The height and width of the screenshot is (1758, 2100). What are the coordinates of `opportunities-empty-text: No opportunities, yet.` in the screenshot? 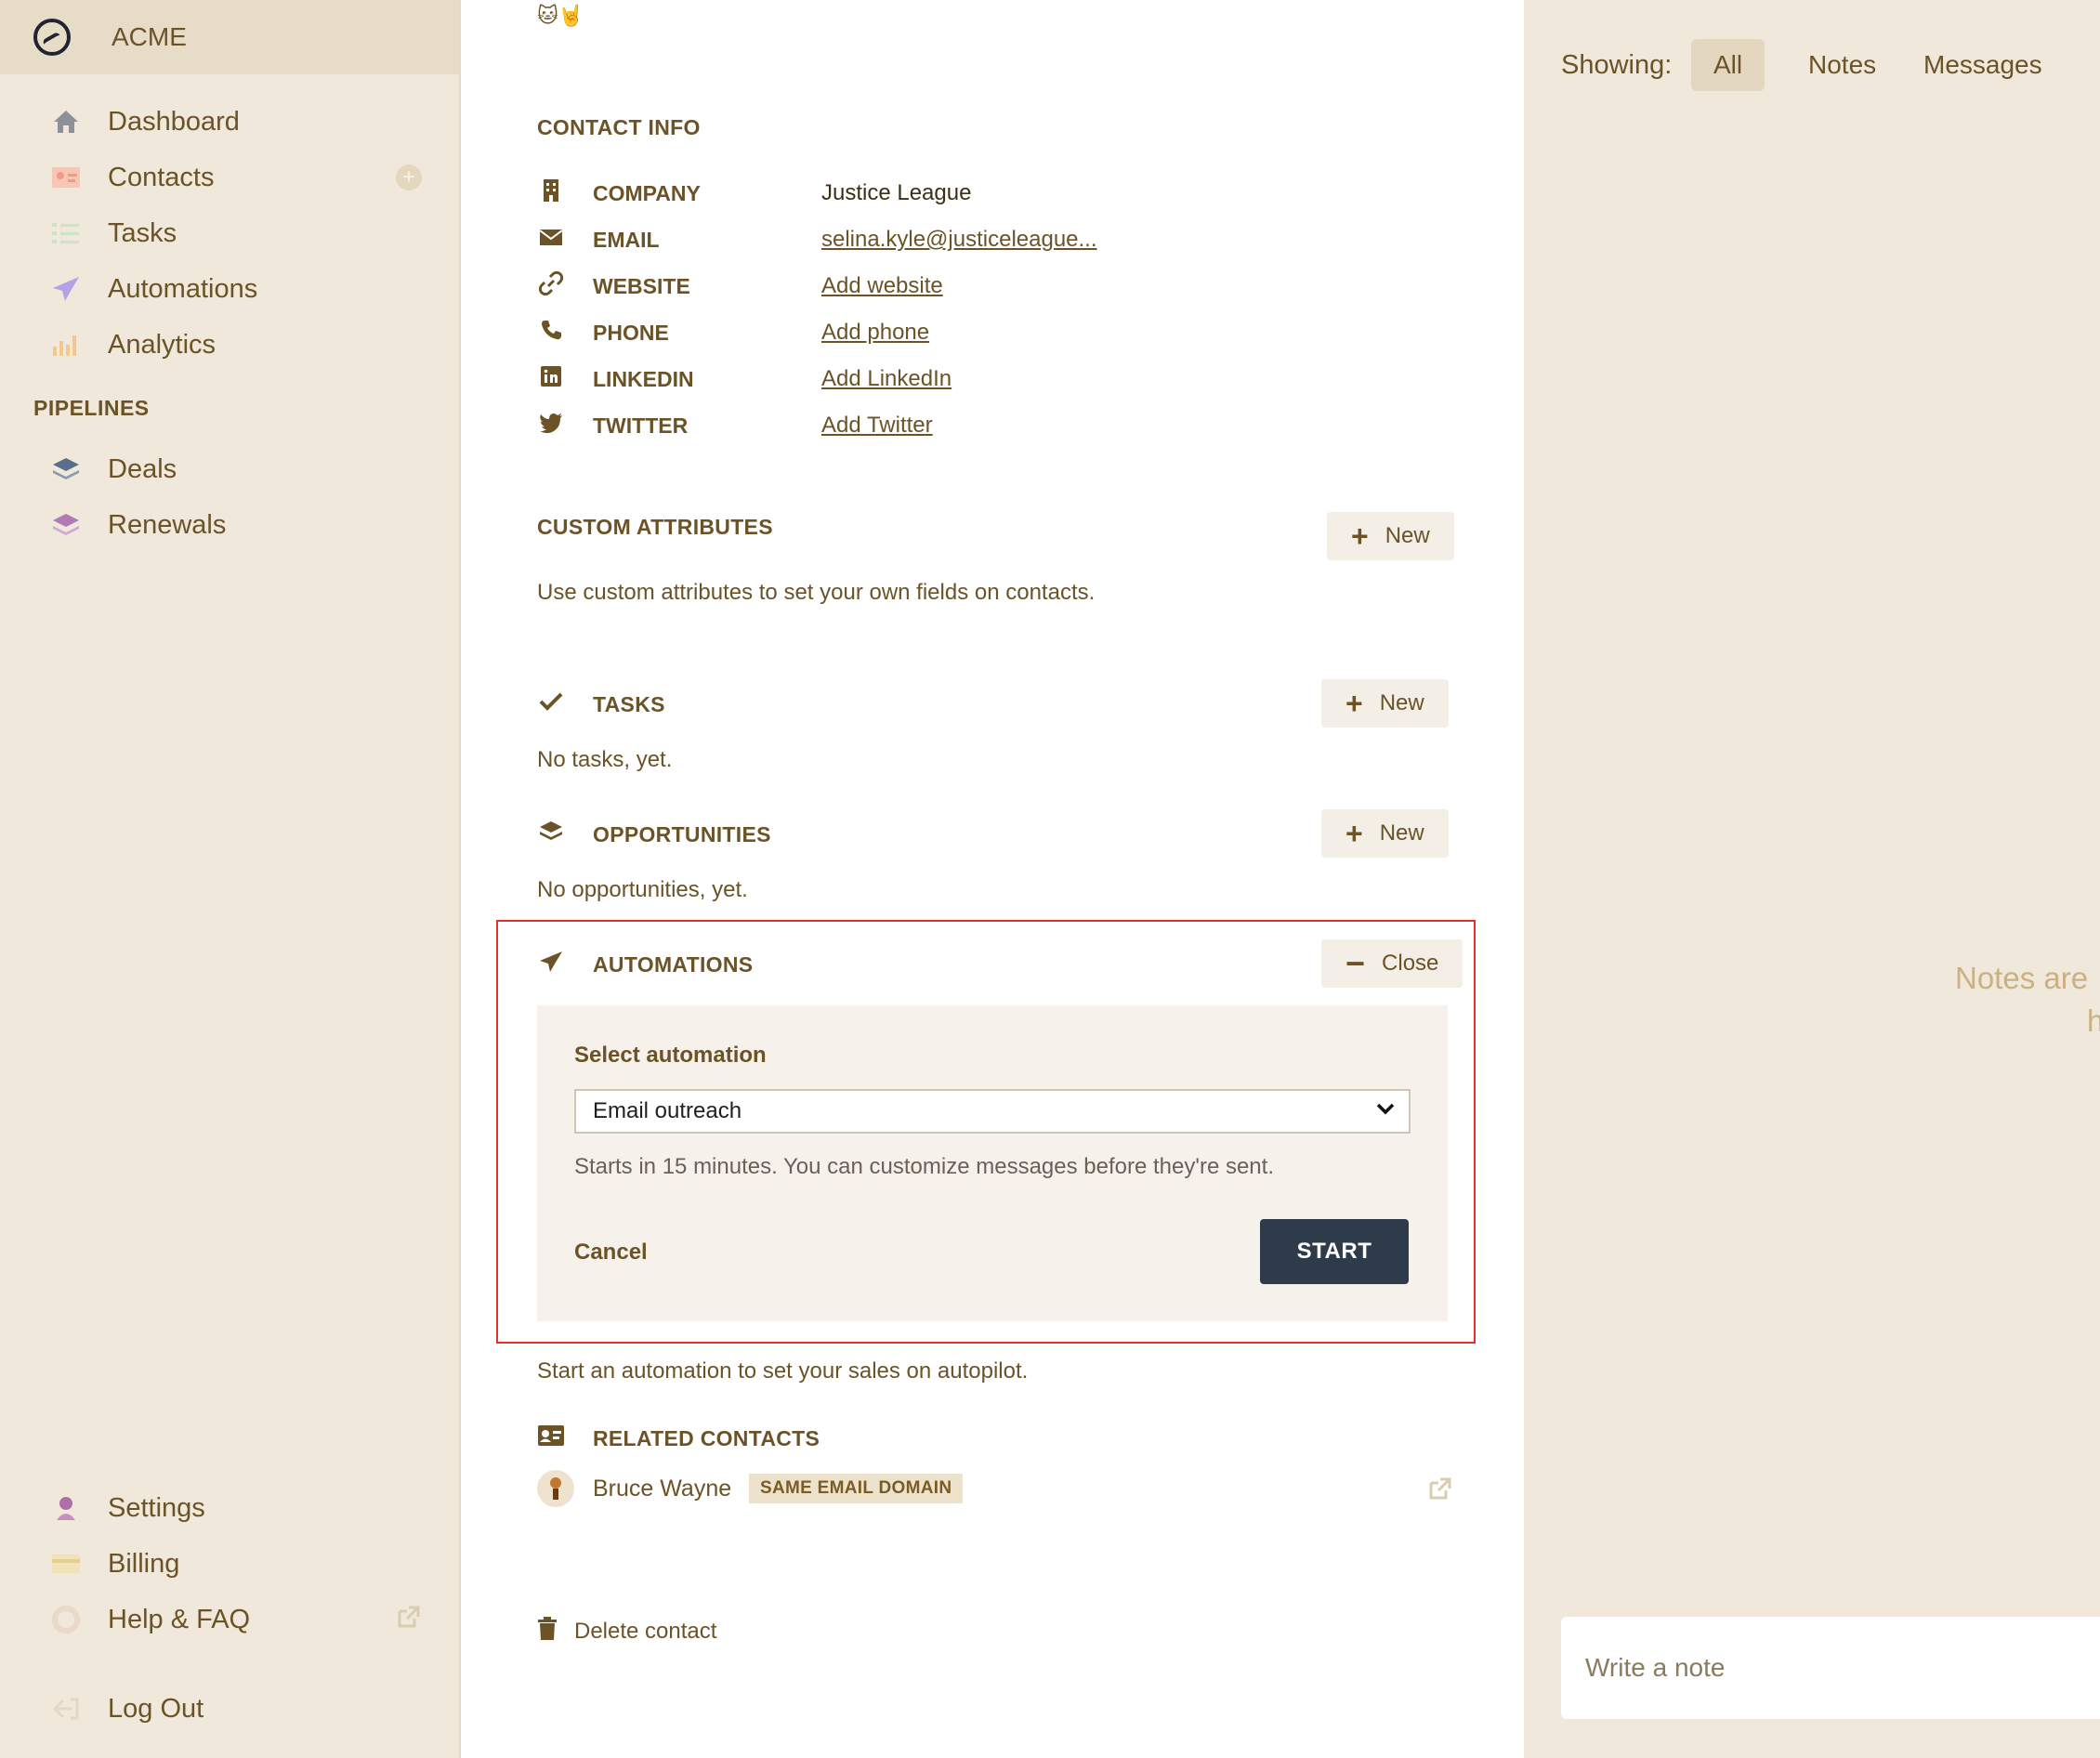 It's located at (642, 889).